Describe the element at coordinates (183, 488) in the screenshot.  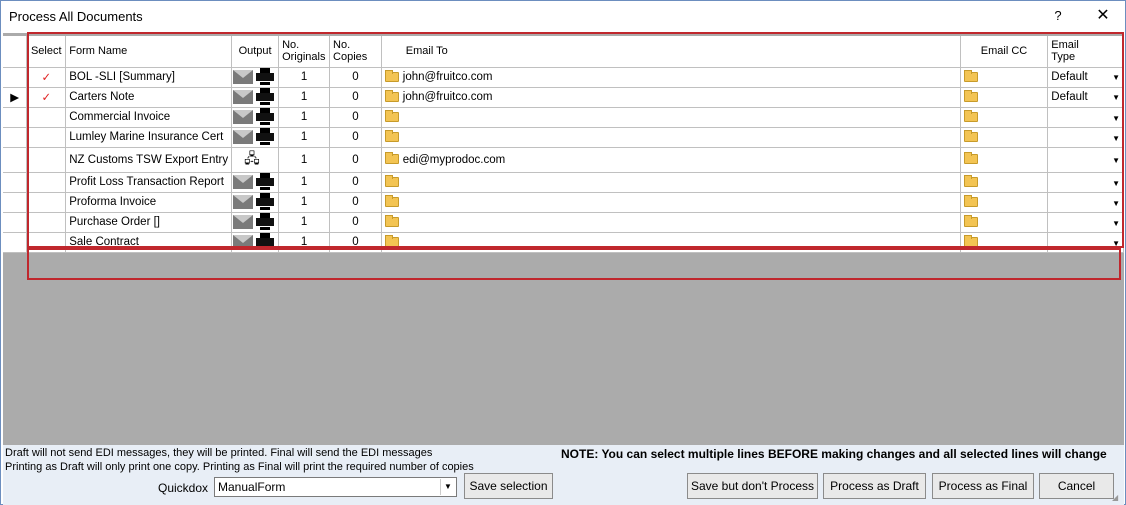
I see `quickdox-label: Quickdox` at that location.